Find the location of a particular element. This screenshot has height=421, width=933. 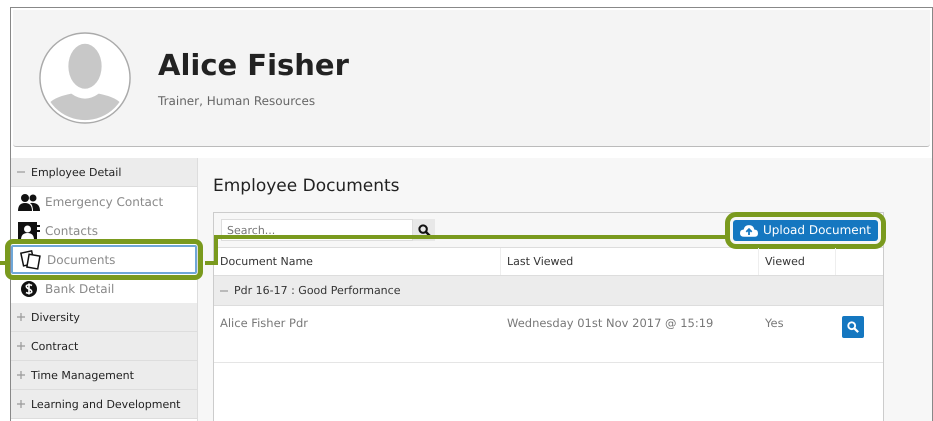

section-label: Contract is located at coordinates (54, 346).